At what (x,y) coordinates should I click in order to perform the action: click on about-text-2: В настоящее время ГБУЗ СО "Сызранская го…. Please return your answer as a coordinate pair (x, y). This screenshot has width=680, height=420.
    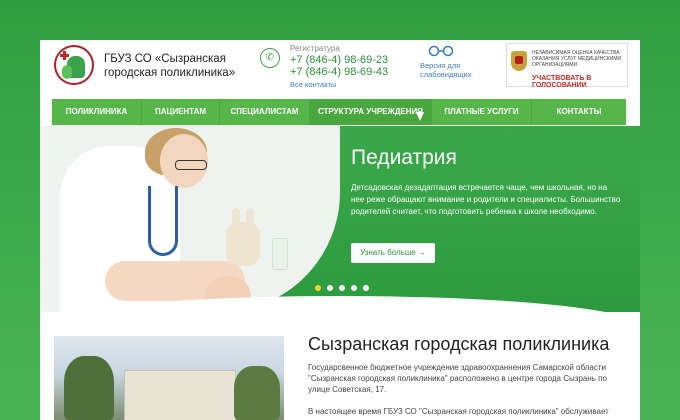
    Looking at the image, I should click on (458, 411).